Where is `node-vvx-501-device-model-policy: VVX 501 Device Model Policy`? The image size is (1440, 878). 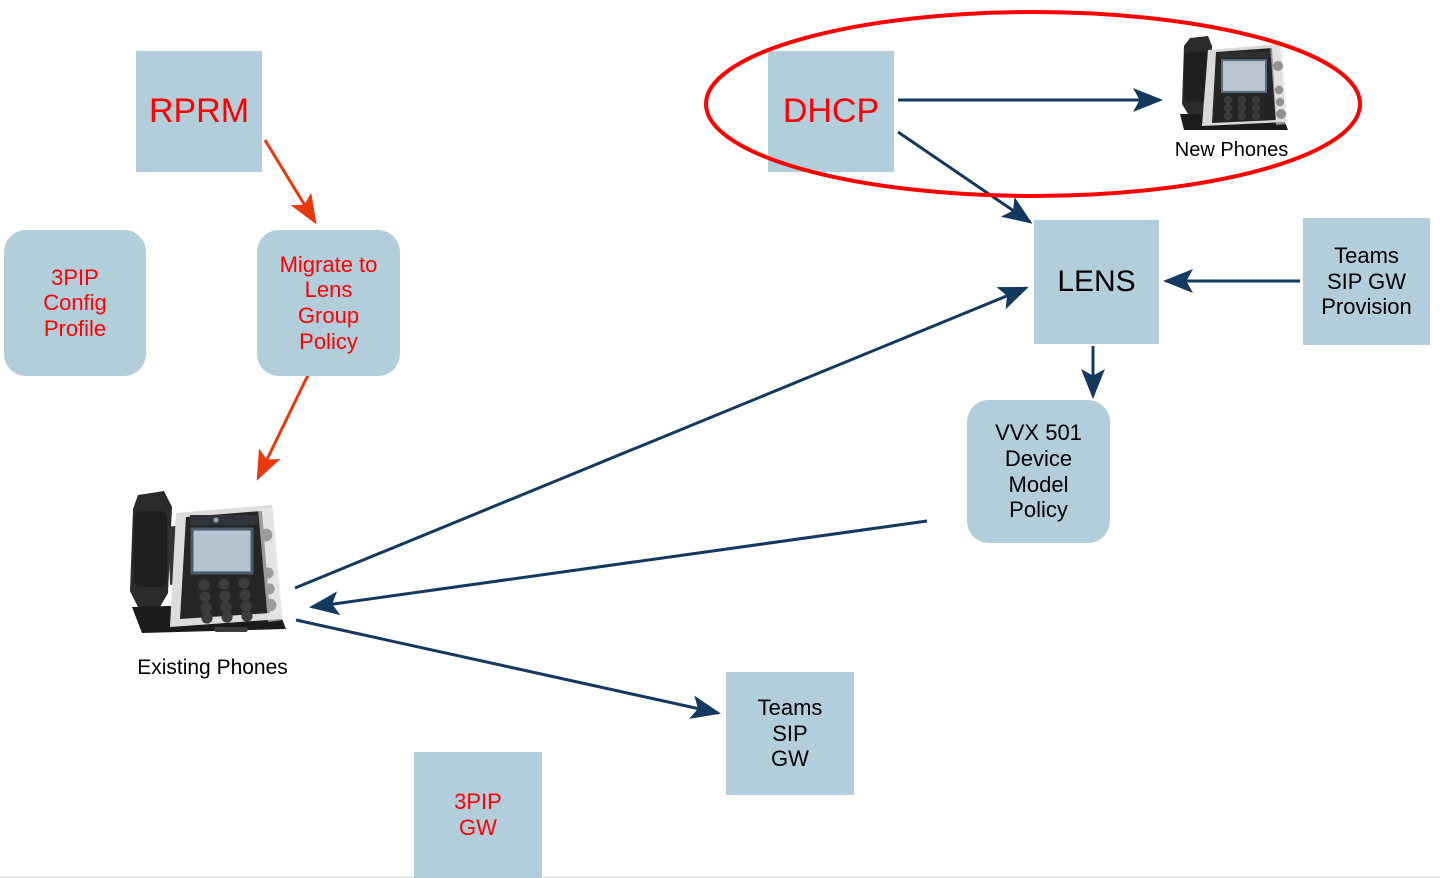 node-vvx-501-device-model-policy: VVX 501 Device Model Policy is located at coordinates (1038, 471).